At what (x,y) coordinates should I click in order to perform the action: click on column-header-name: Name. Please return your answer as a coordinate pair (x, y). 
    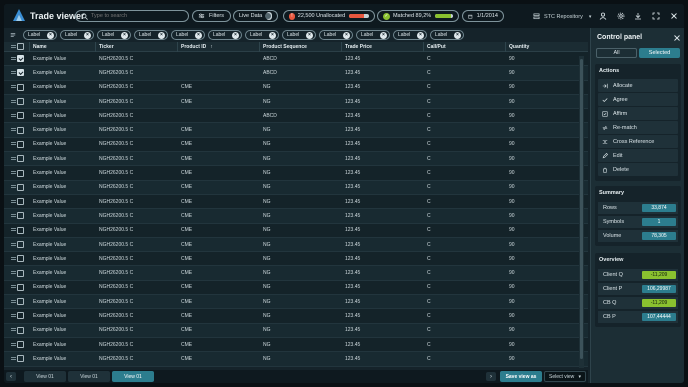
    Looking at the image, I should click on (62, 47).